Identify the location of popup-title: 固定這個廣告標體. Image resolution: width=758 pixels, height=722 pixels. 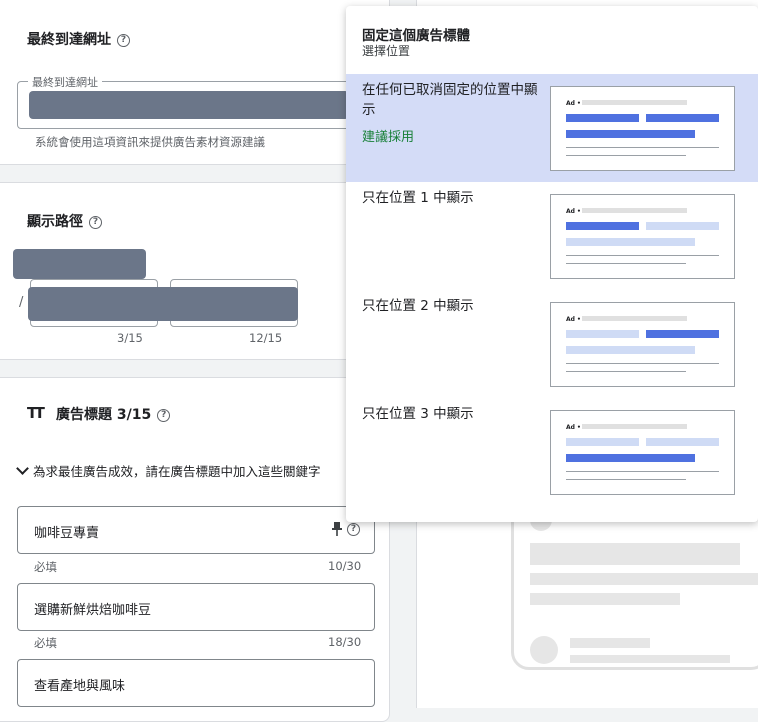
(416, 36).